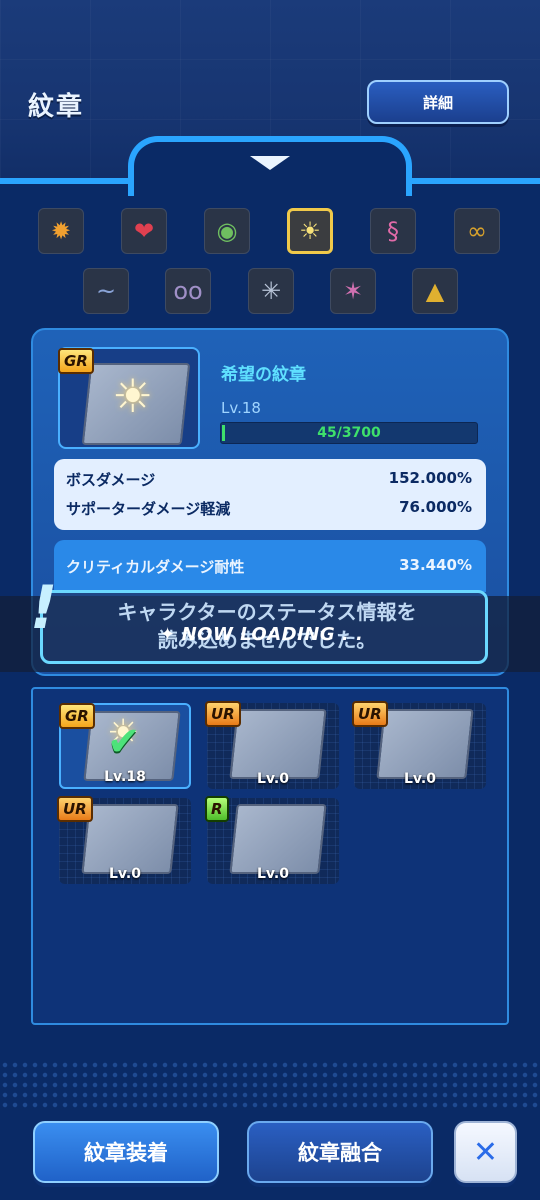  What do you see at coordinates (148, 509) in the screenshot?
I see `stat-label: サポーターダメージ軽減` at bounding box center [148, 509].